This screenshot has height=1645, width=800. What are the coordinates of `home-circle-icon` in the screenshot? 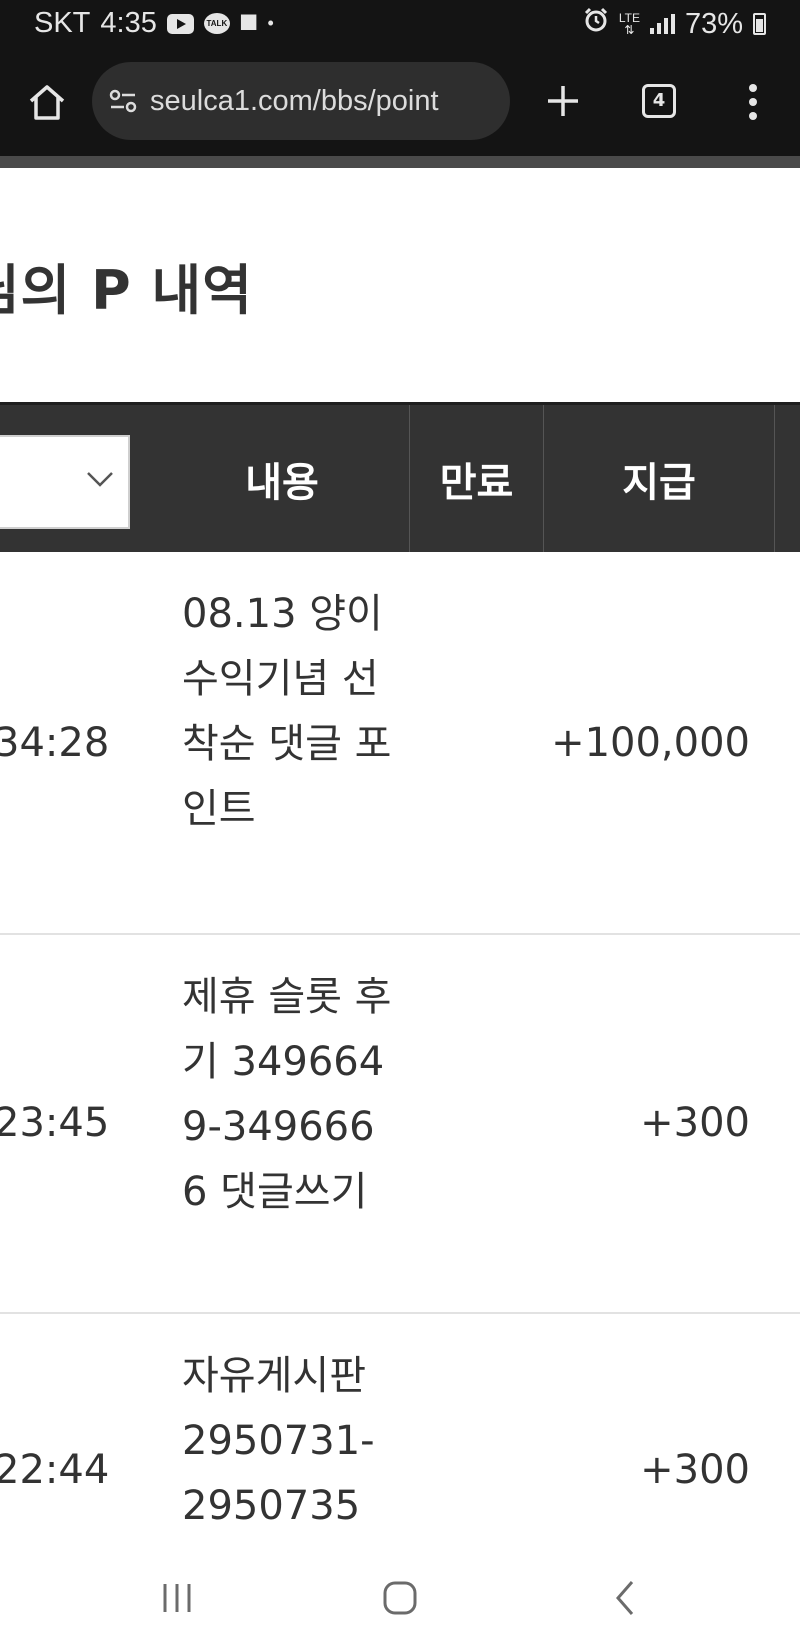 It's located at (400, 1598).